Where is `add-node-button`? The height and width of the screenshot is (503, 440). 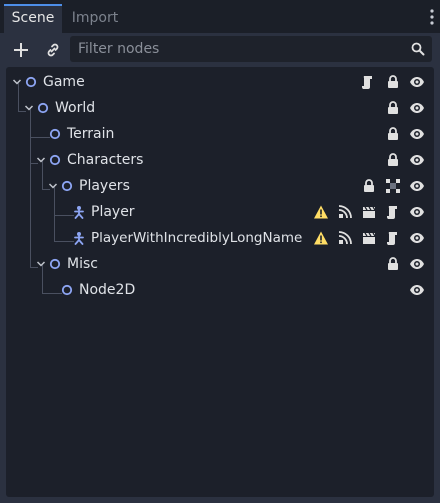
add-node-button is located at coordinates (21, 50).